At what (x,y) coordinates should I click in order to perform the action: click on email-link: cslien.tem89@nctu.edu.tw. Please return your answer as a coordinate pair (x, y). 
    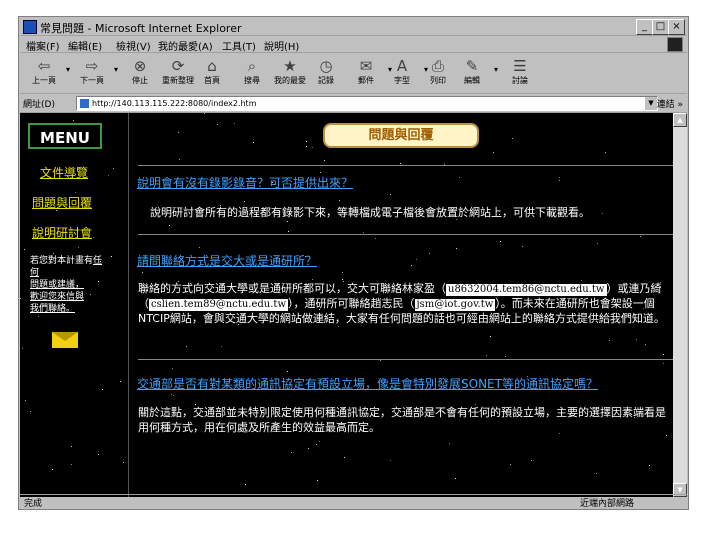
    Looking at the image, I should click on (219, 305).